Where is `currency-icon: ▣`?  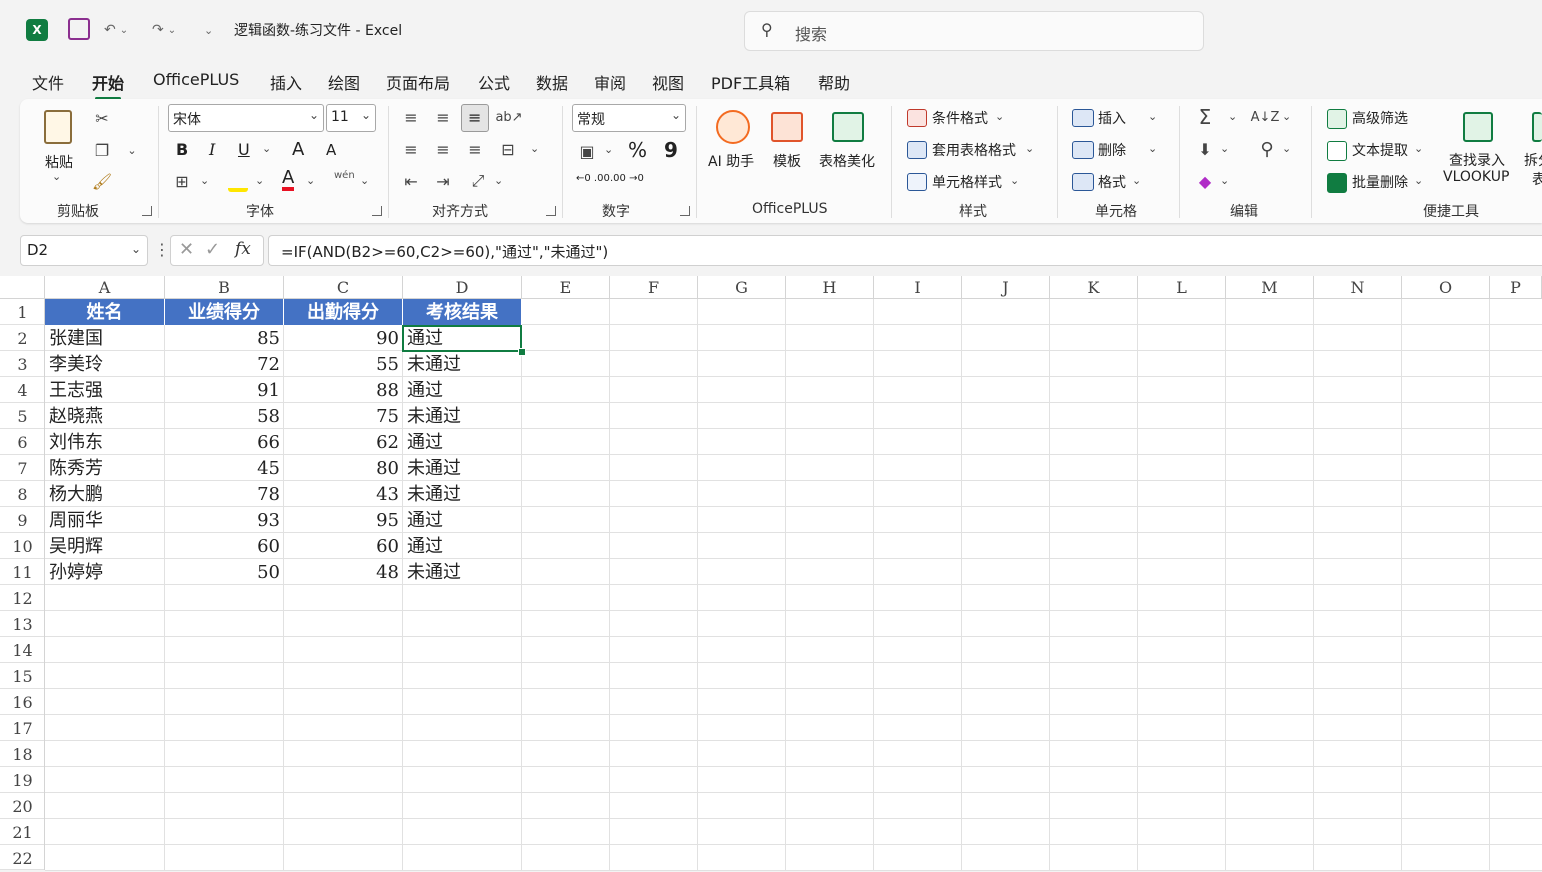 currency-icon: ▣ is located at coordinates (587, 151).